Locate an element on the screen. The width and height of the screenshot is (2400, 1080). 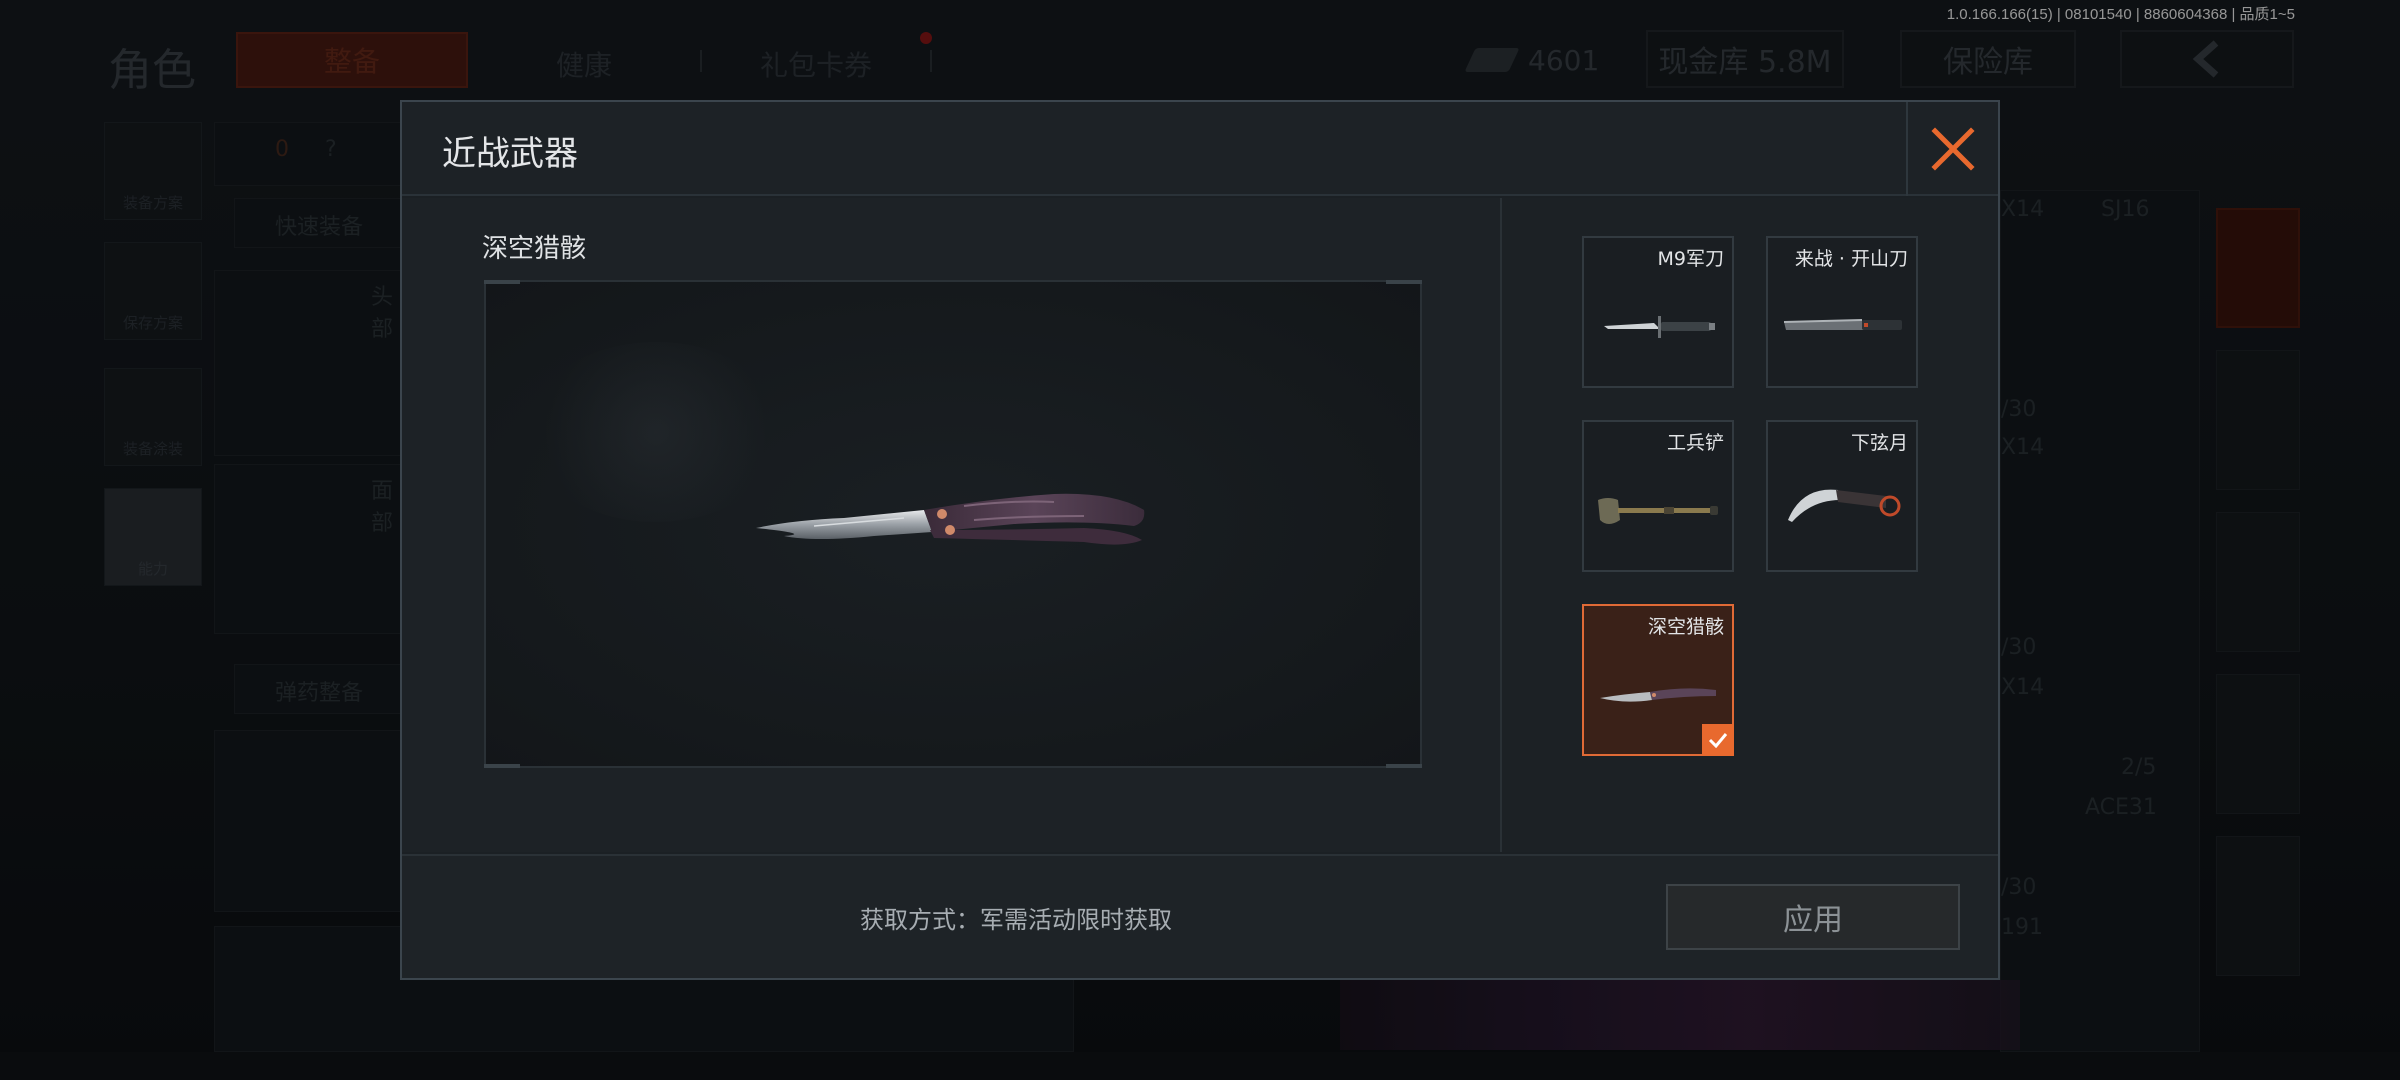
weapon-name: M9军刀 is located at coordinates (1690, 259).